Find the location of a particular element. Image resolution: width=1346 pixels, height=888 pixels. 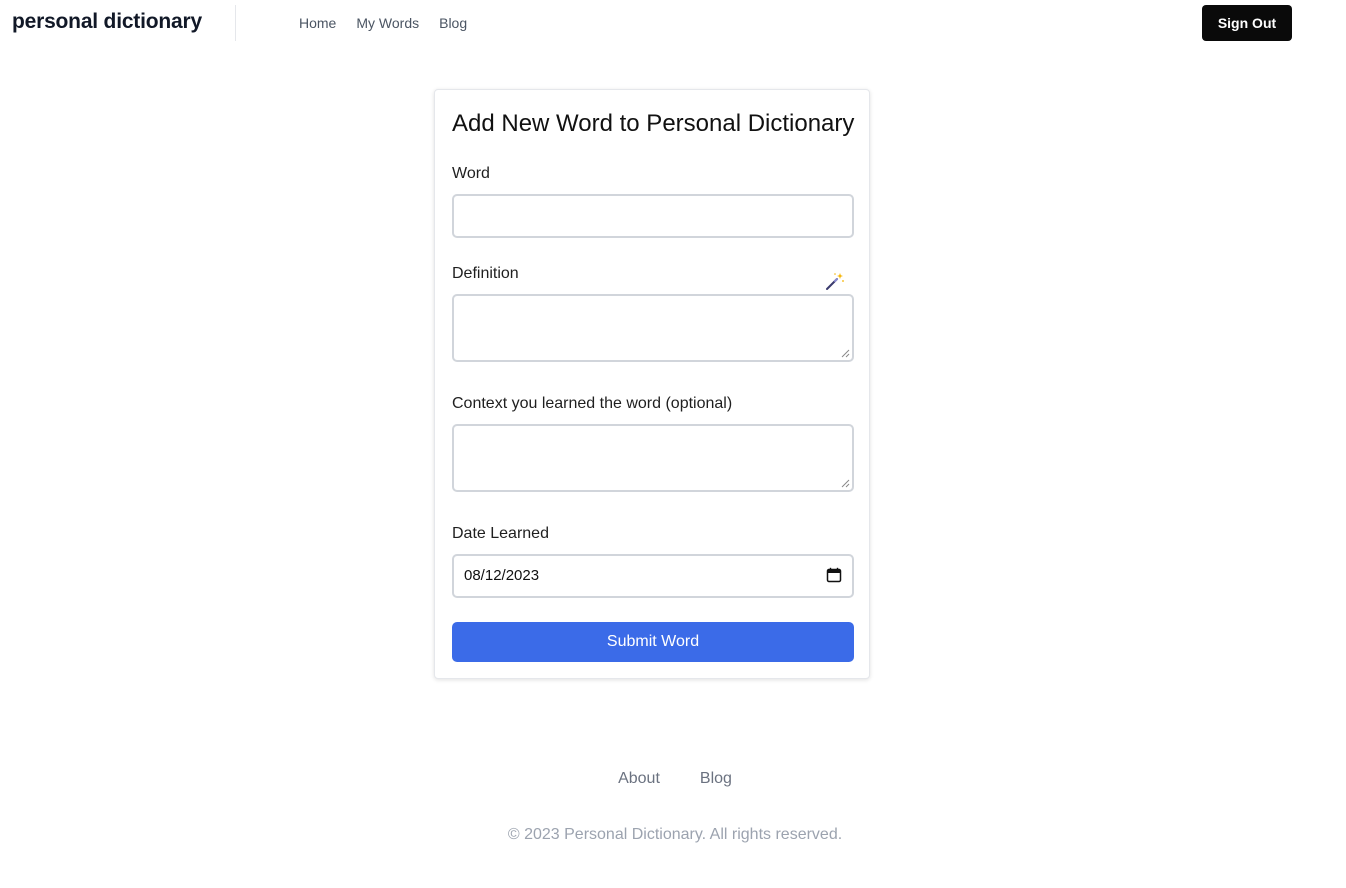

sign-out-button: Sign Out is located at coordinates (1247, 23).